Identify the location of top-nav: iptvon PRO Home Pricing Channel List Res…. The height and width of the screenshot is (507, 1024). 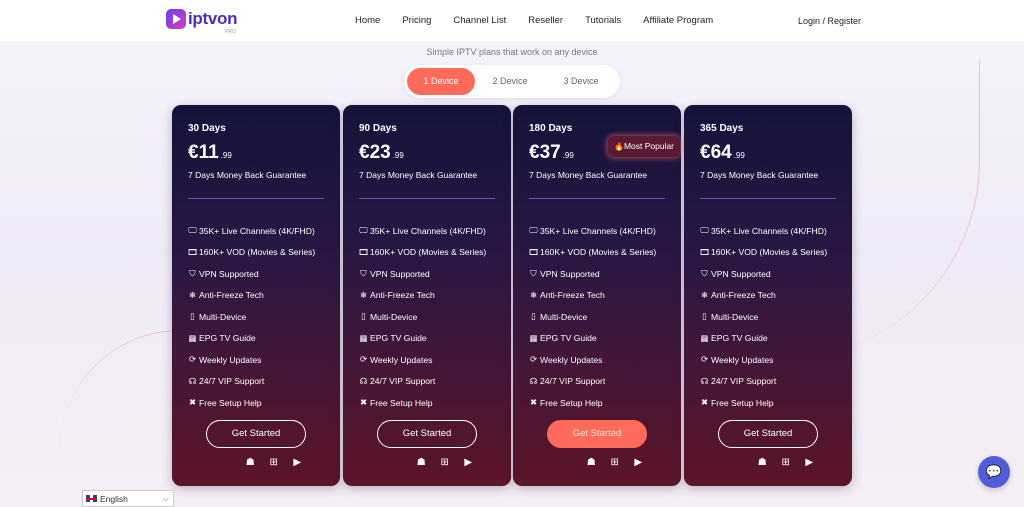
(512, 21).